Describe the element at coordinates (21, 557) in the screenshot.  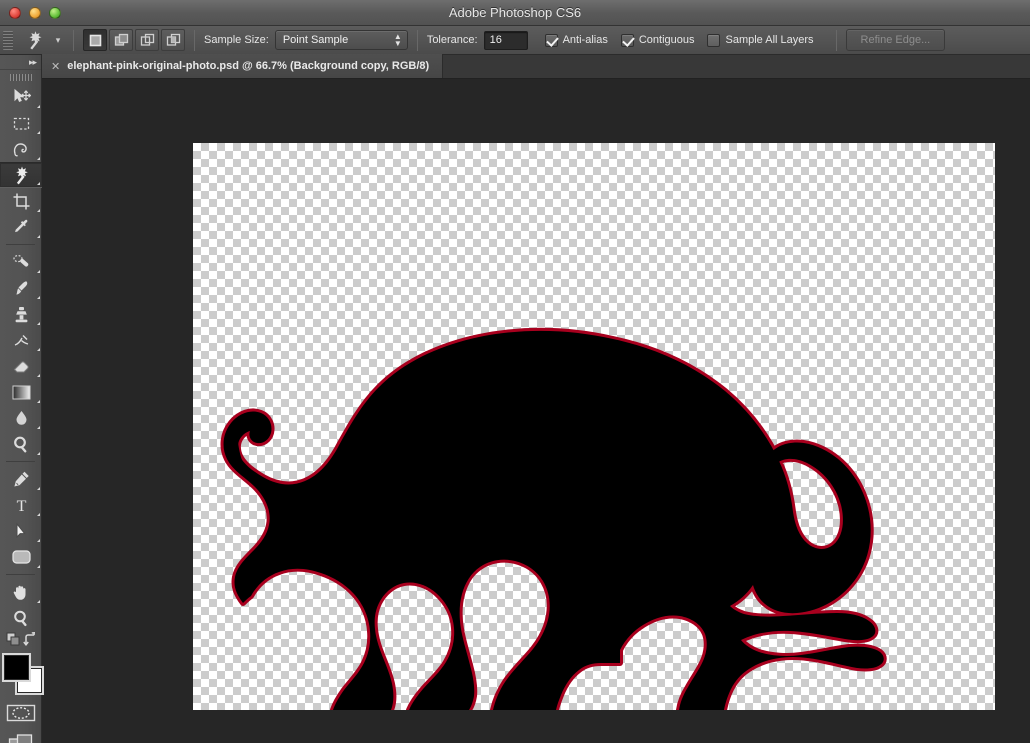
I see `rounded-rectangle-tool` at that location.